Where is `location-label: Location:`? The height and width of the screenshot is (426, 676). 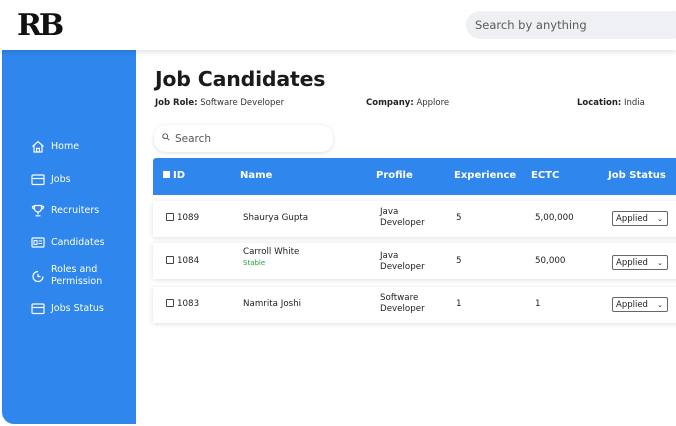 location-label: Location: is located at coordinates (599, 103).